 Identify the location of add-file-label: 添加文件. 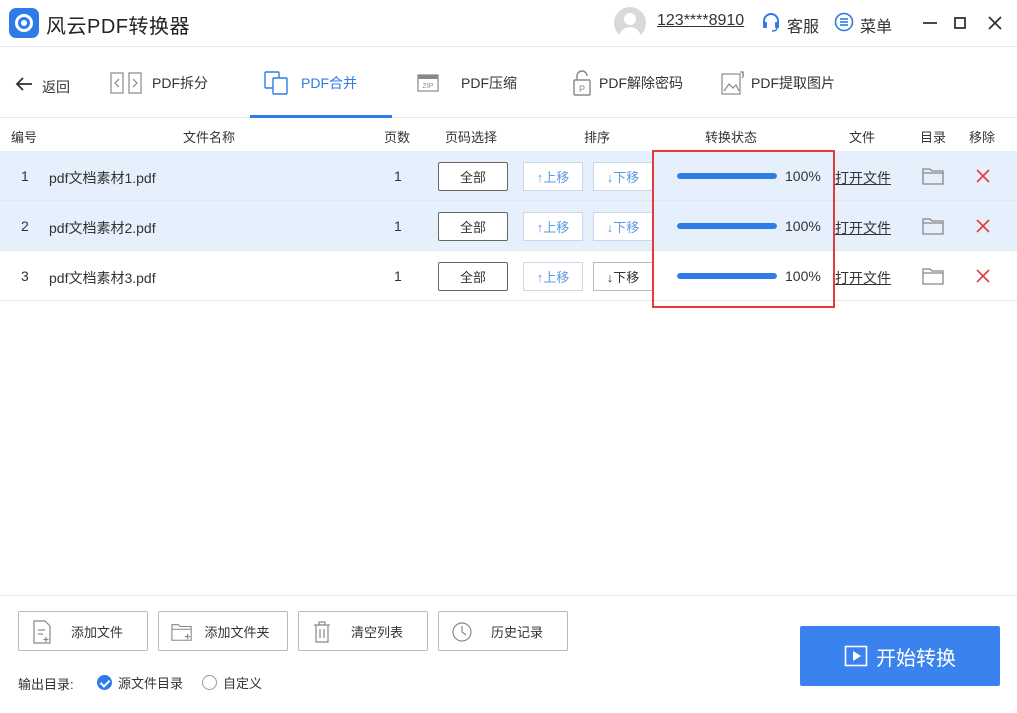
(96, 632).